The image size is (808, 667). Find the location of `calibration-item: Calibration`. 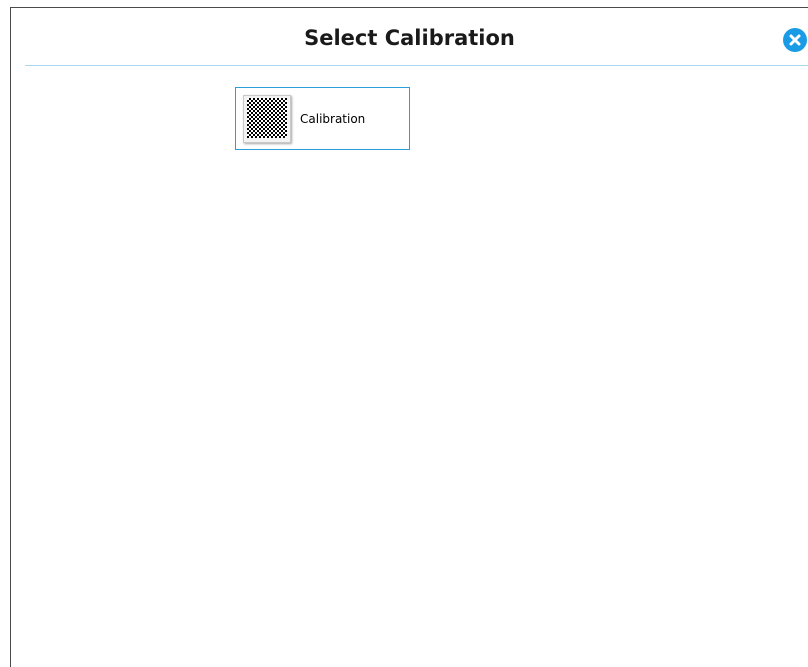

calibration-item: Calibration is located at coordinates (322, 118).